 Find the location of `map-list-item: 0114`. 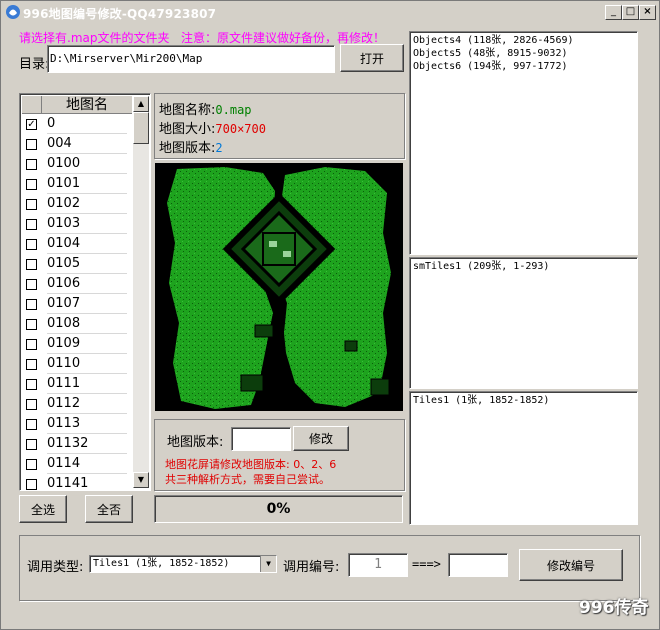

map-list-item: 0114 is located at coordinates (77, 464).